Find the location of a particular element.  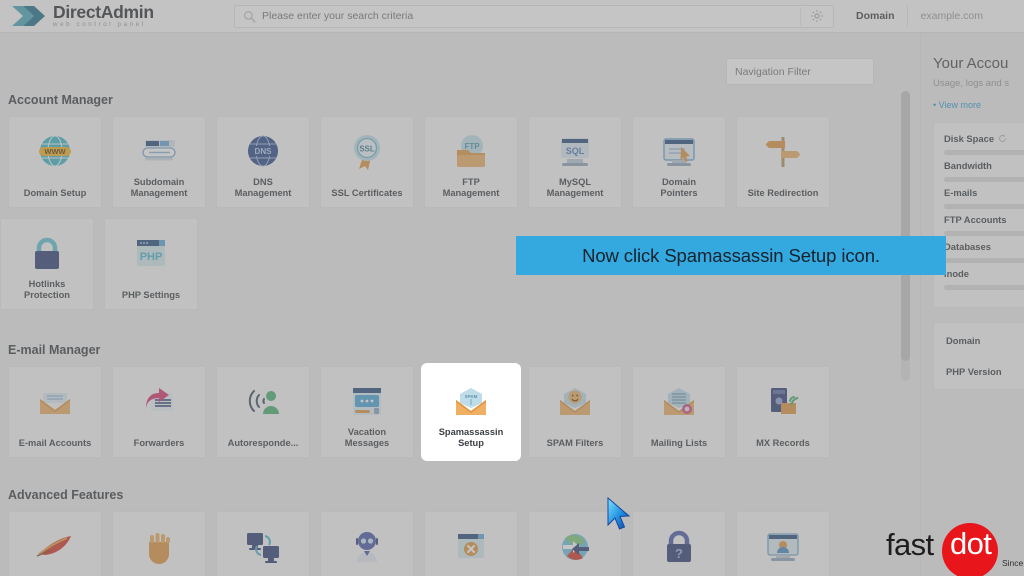

feather-icon is located at coordinates (55, 546).